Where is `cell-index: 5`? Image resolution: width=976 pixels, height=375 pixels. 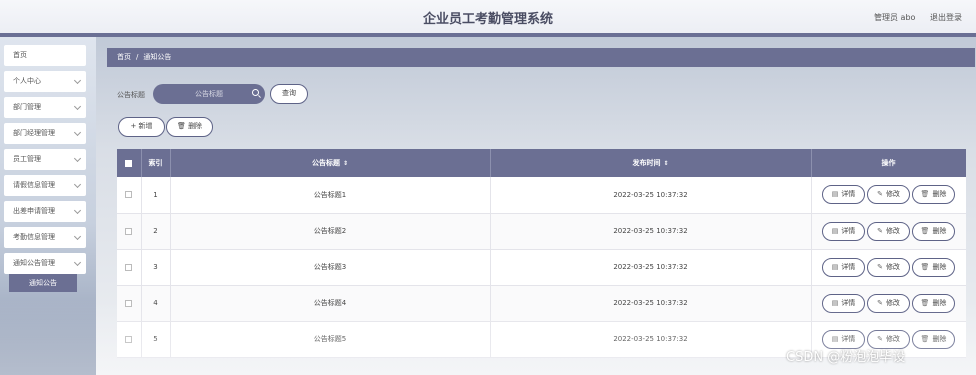 cell-index: 5 is located at coordinates (156, 339).